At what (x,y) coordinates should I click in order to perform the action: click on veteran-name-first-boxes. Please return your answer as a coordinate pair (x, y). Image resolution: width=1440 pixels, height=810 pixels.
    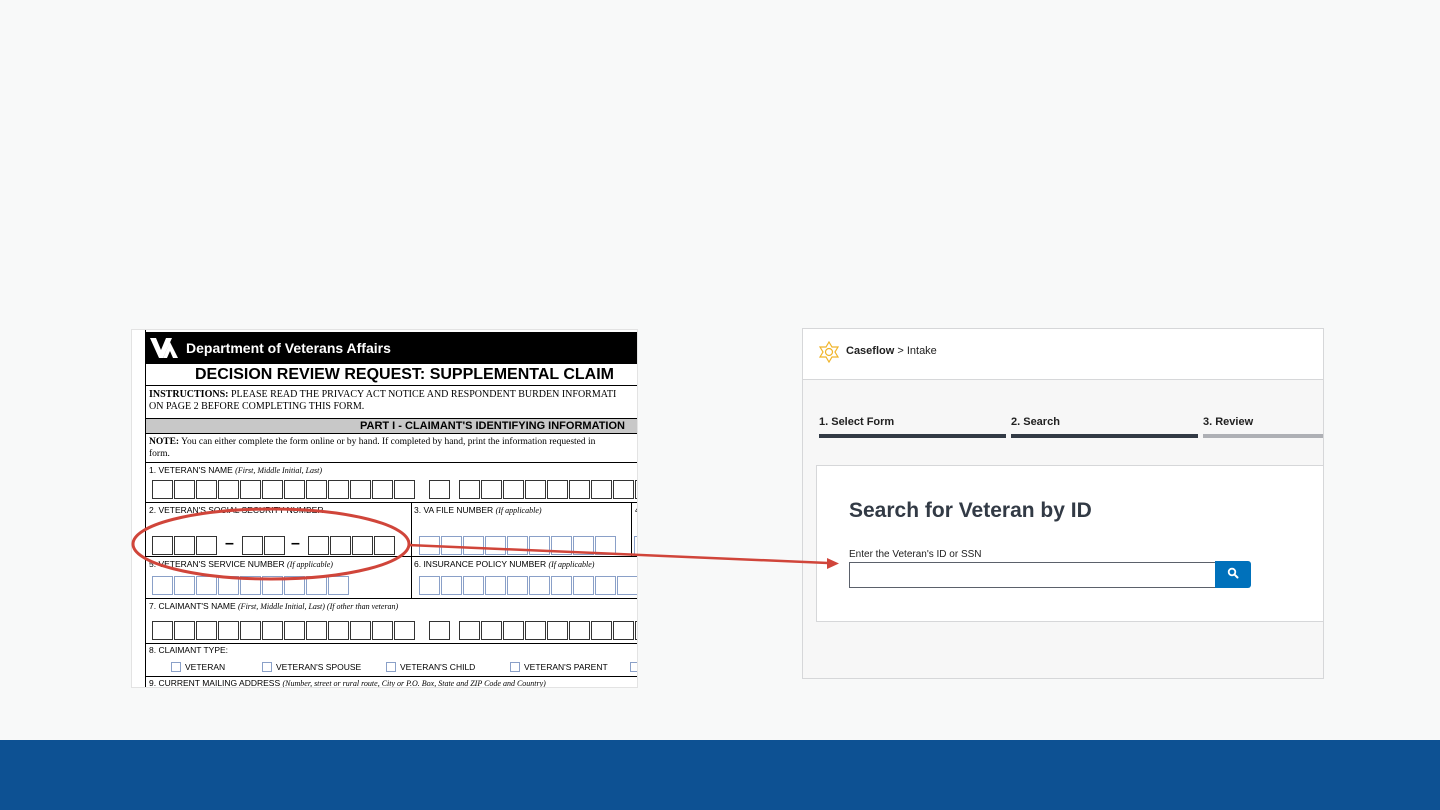
    Looking at the image, I should click on (284, 489).